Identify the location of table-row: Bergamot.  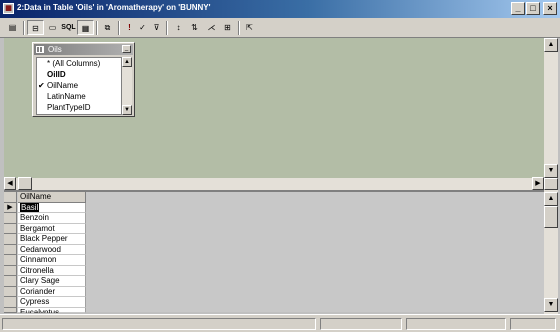
(45, 228).